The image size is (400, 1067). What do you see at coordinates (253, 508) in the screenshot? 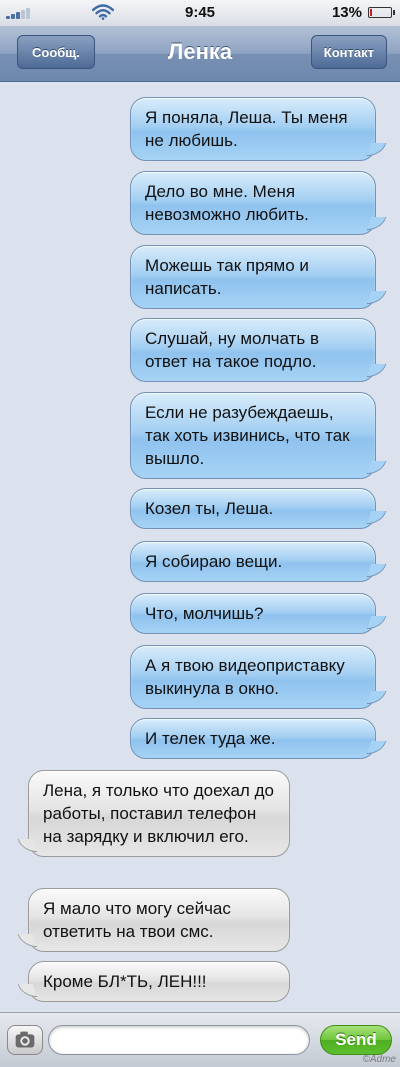
I see `outgoing-message: Козел ты, Леша.` at bounding box center [253, 508].